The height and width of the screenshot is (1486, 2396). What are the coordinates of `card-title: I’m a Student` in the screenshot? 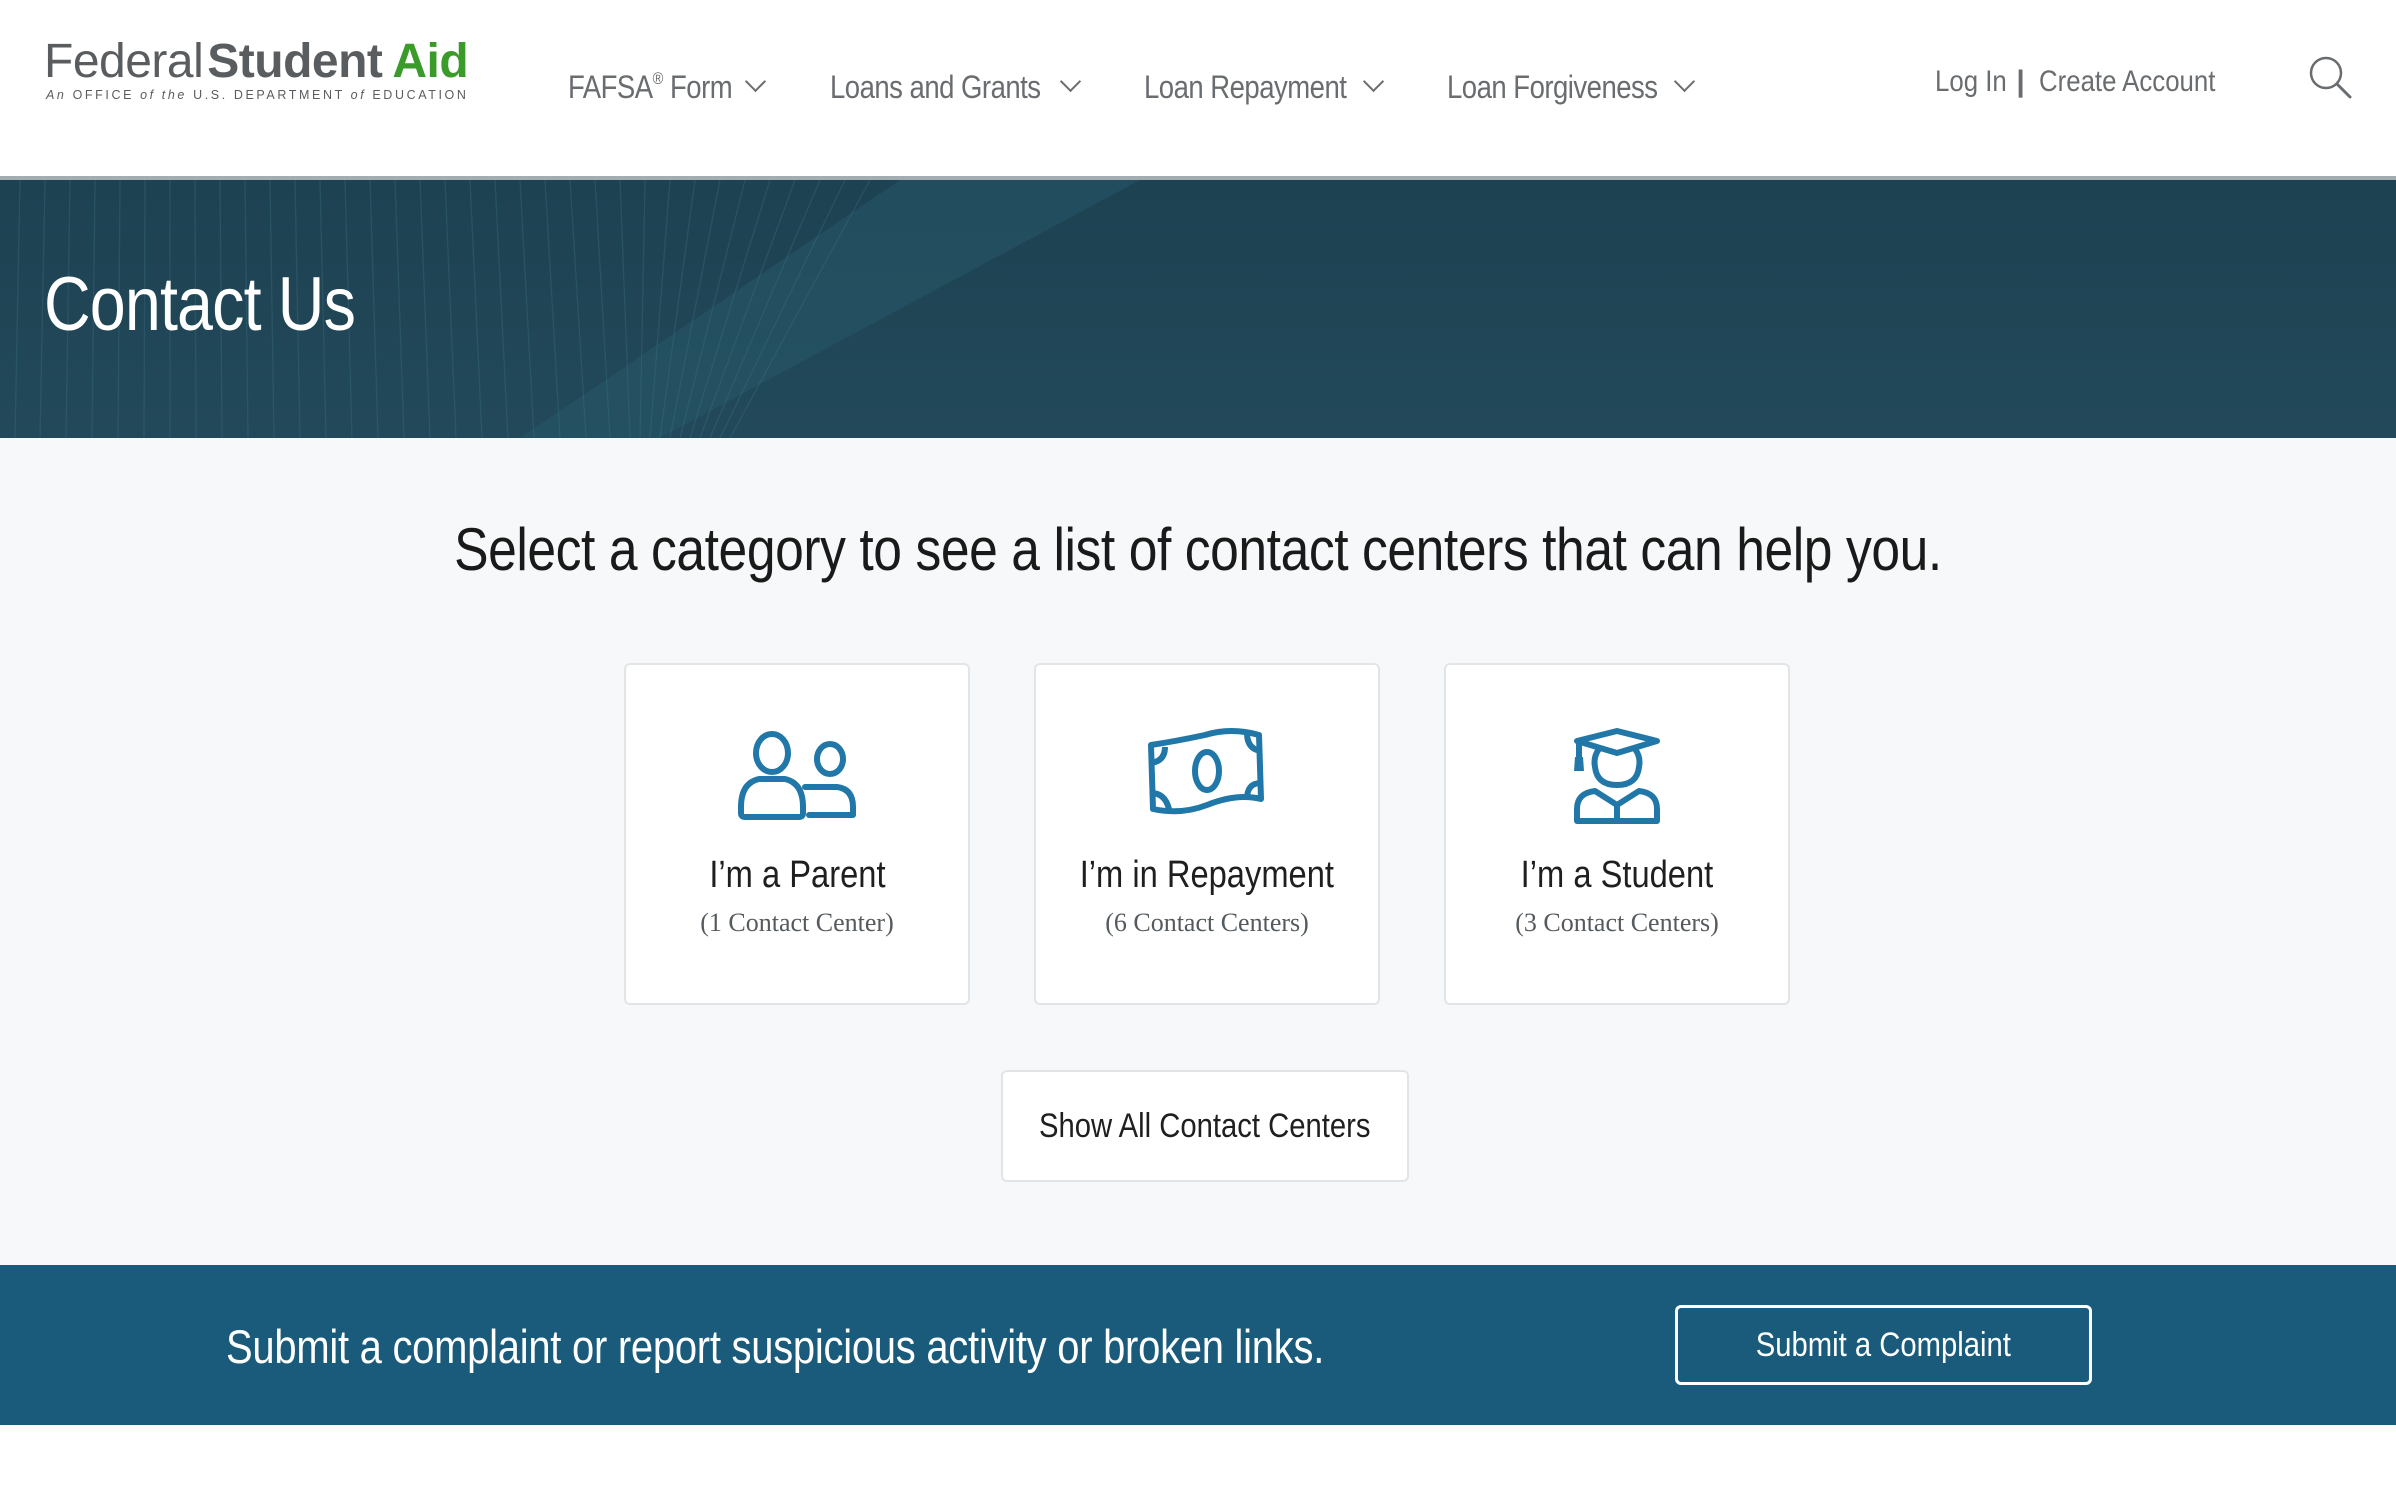 It's located at (1617, 875).